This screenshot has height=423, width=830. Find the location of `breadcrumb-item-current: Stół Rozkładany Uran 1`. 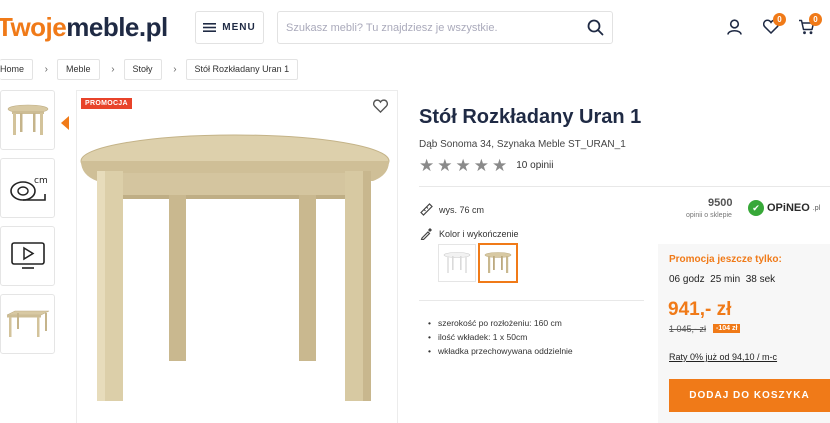

breadcrumb-item-current: Stół Rozkładany Uran 1 is located at coordinates (242, 69).